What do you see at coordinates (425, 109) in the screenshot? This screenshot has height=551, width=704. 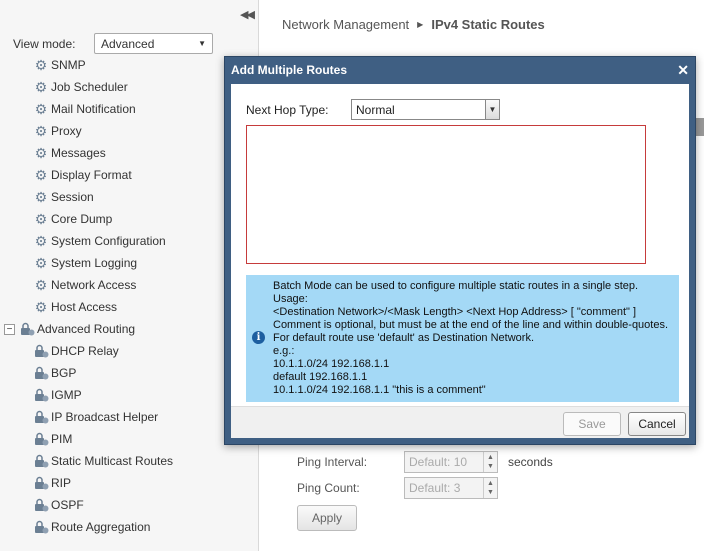 I see `next-hop-select: Normal ▼` at bounding box center [425, 109].